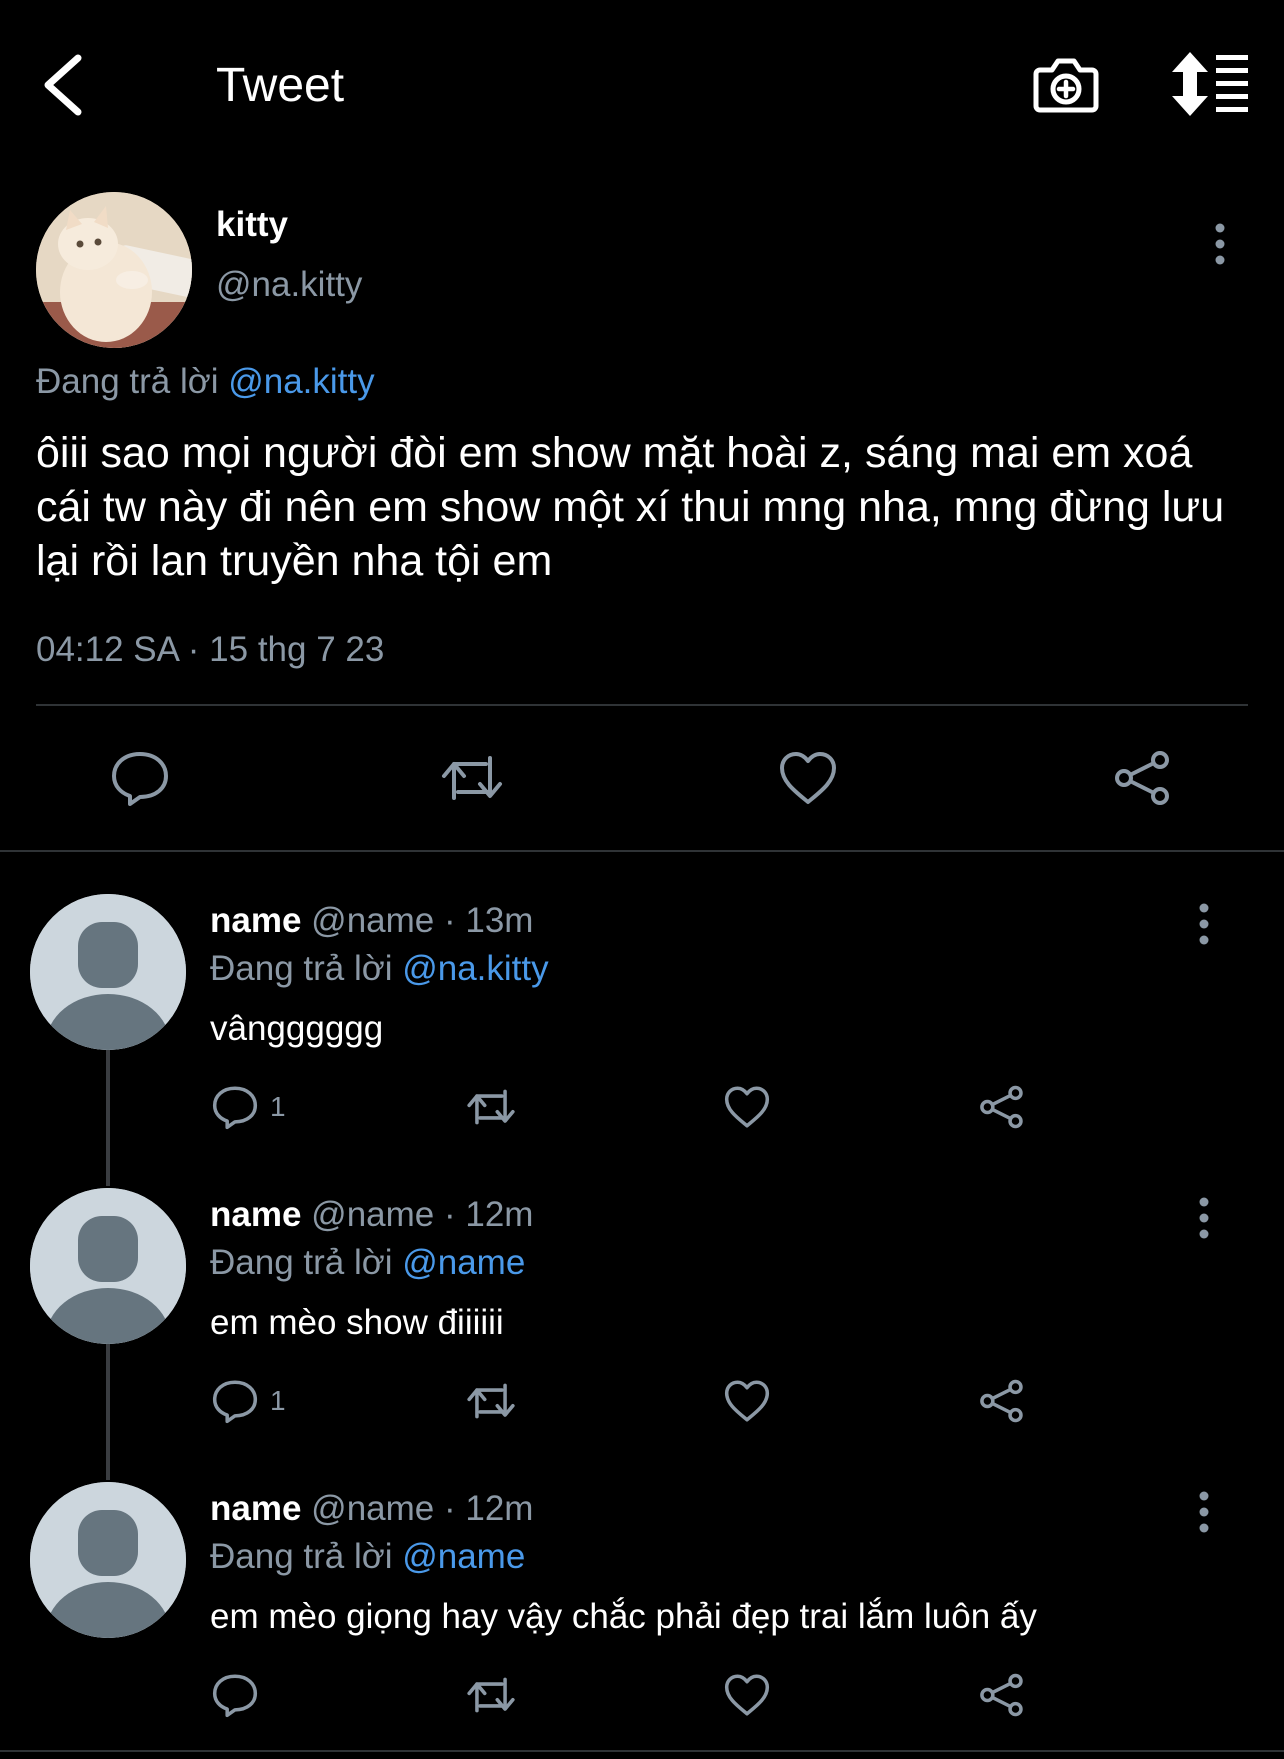 The height and width of the screenshot is (1759, 1284). I want to click on camera-plus-icon, so click(1066, 85).